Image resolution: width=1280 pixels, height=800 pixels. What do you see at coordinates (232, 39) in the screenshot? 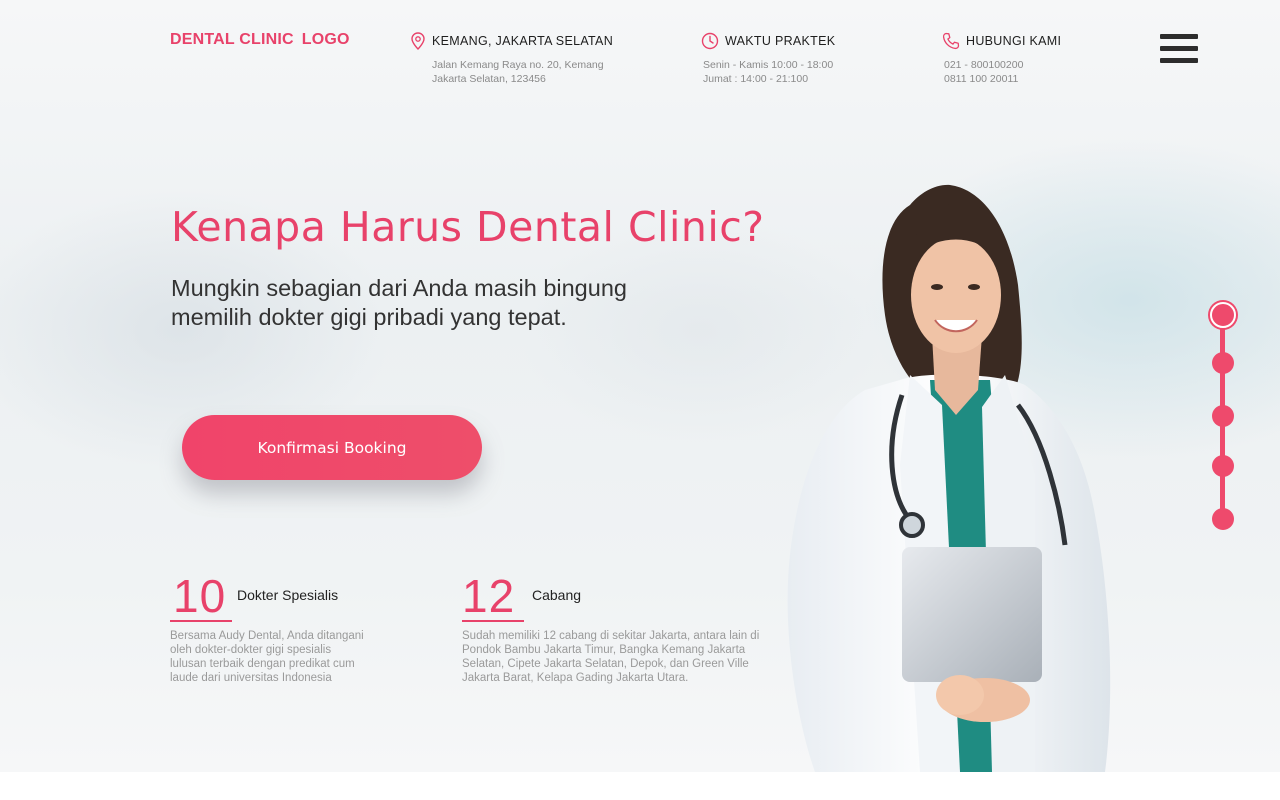
I see `logo-name: DENTAL CLINIC` at bounding box center [232, 39].